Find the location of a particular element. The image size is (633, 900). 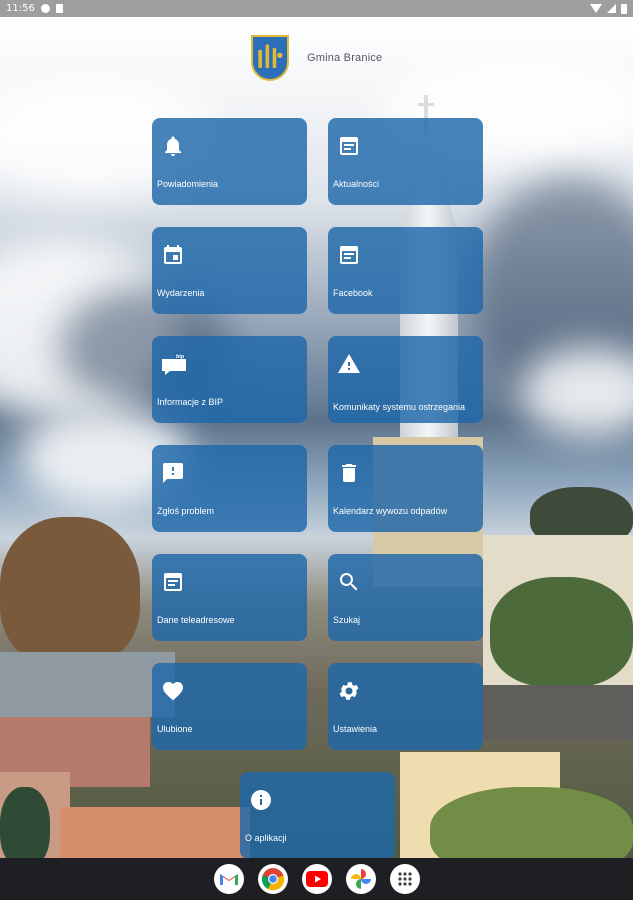

tile-ulubione: Ulubione is located at coordinates (229, 706).